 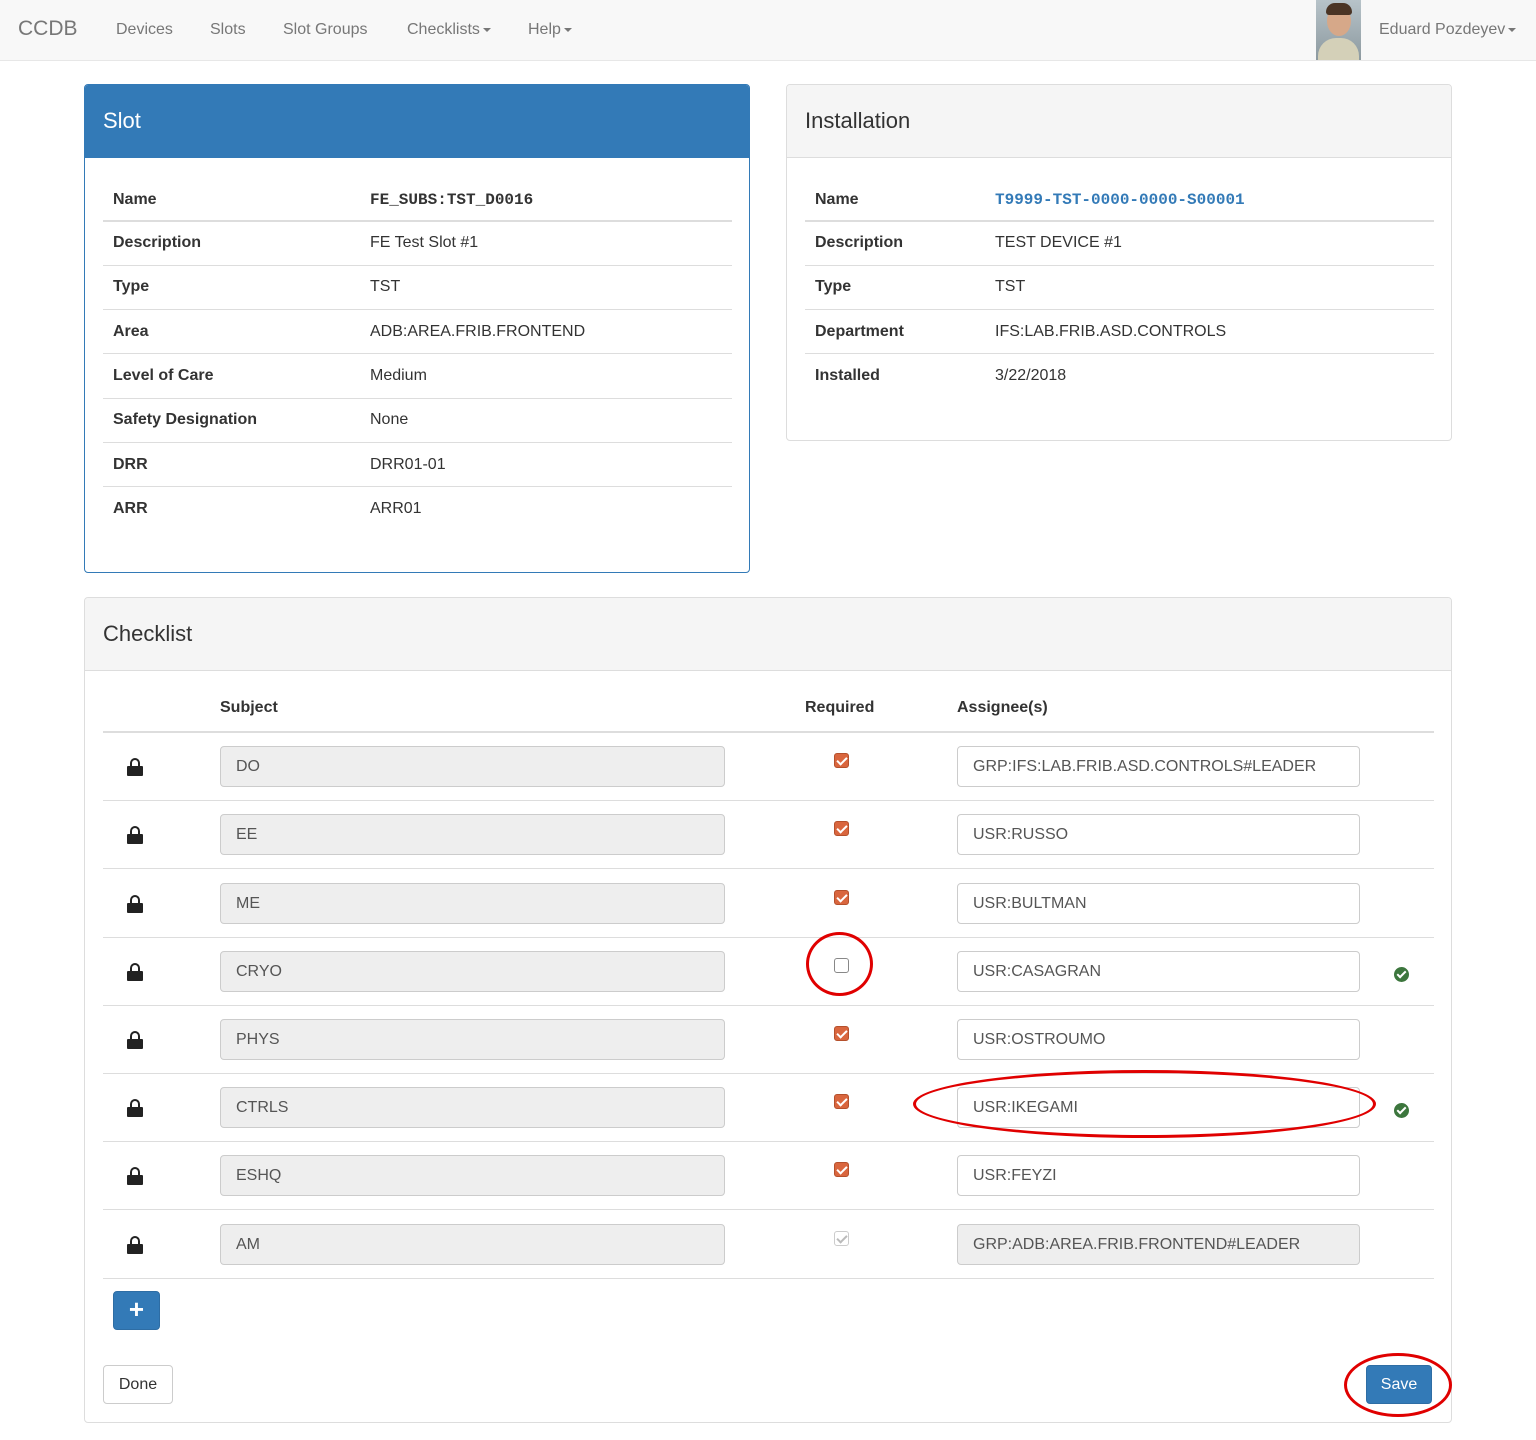 What do you see at coordinates (840, 707) in the screenshot?
I see `column-header-required: Required` at bounding box center [840, 707].